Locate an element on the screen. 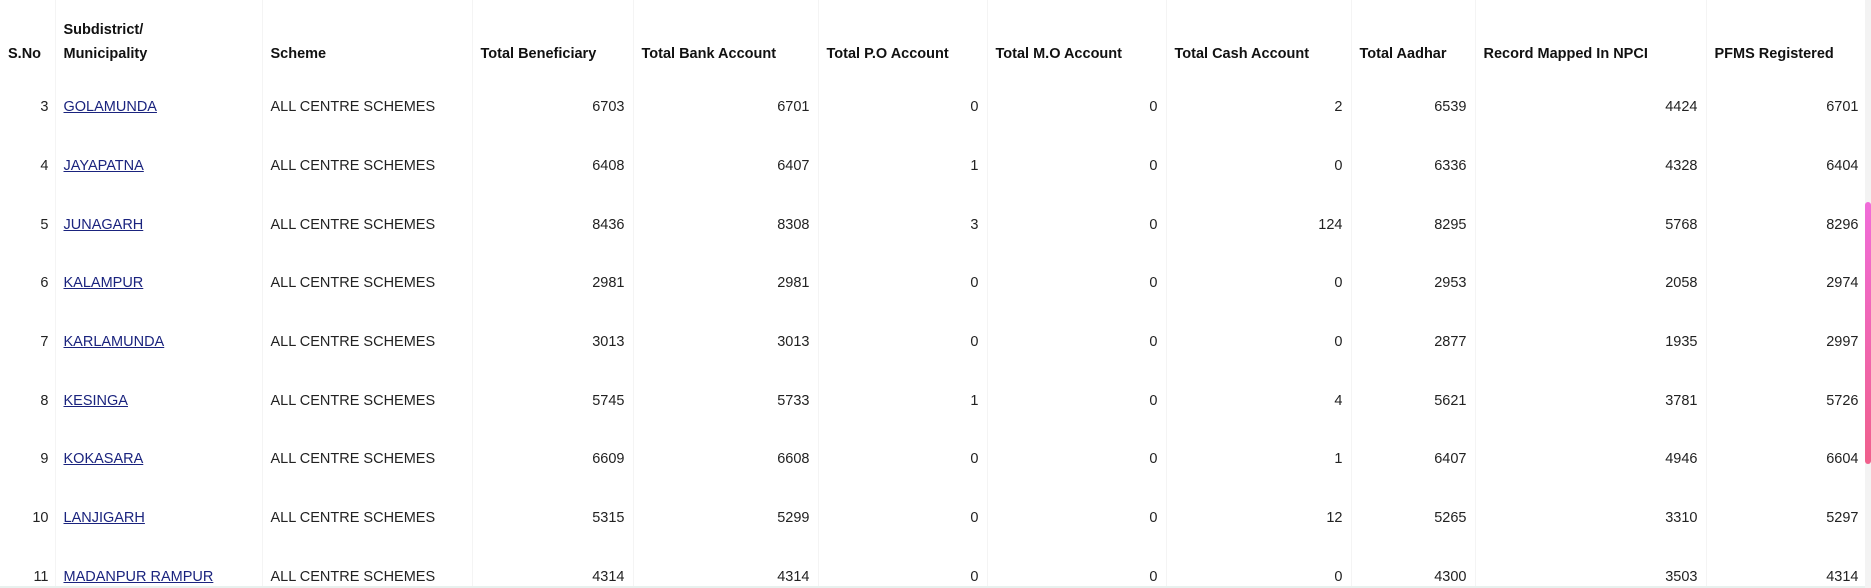 The width and height of the screenshot is (1871, 588). cell-record-mapped-npci: 3310 is located at coordinates (1591, 518).